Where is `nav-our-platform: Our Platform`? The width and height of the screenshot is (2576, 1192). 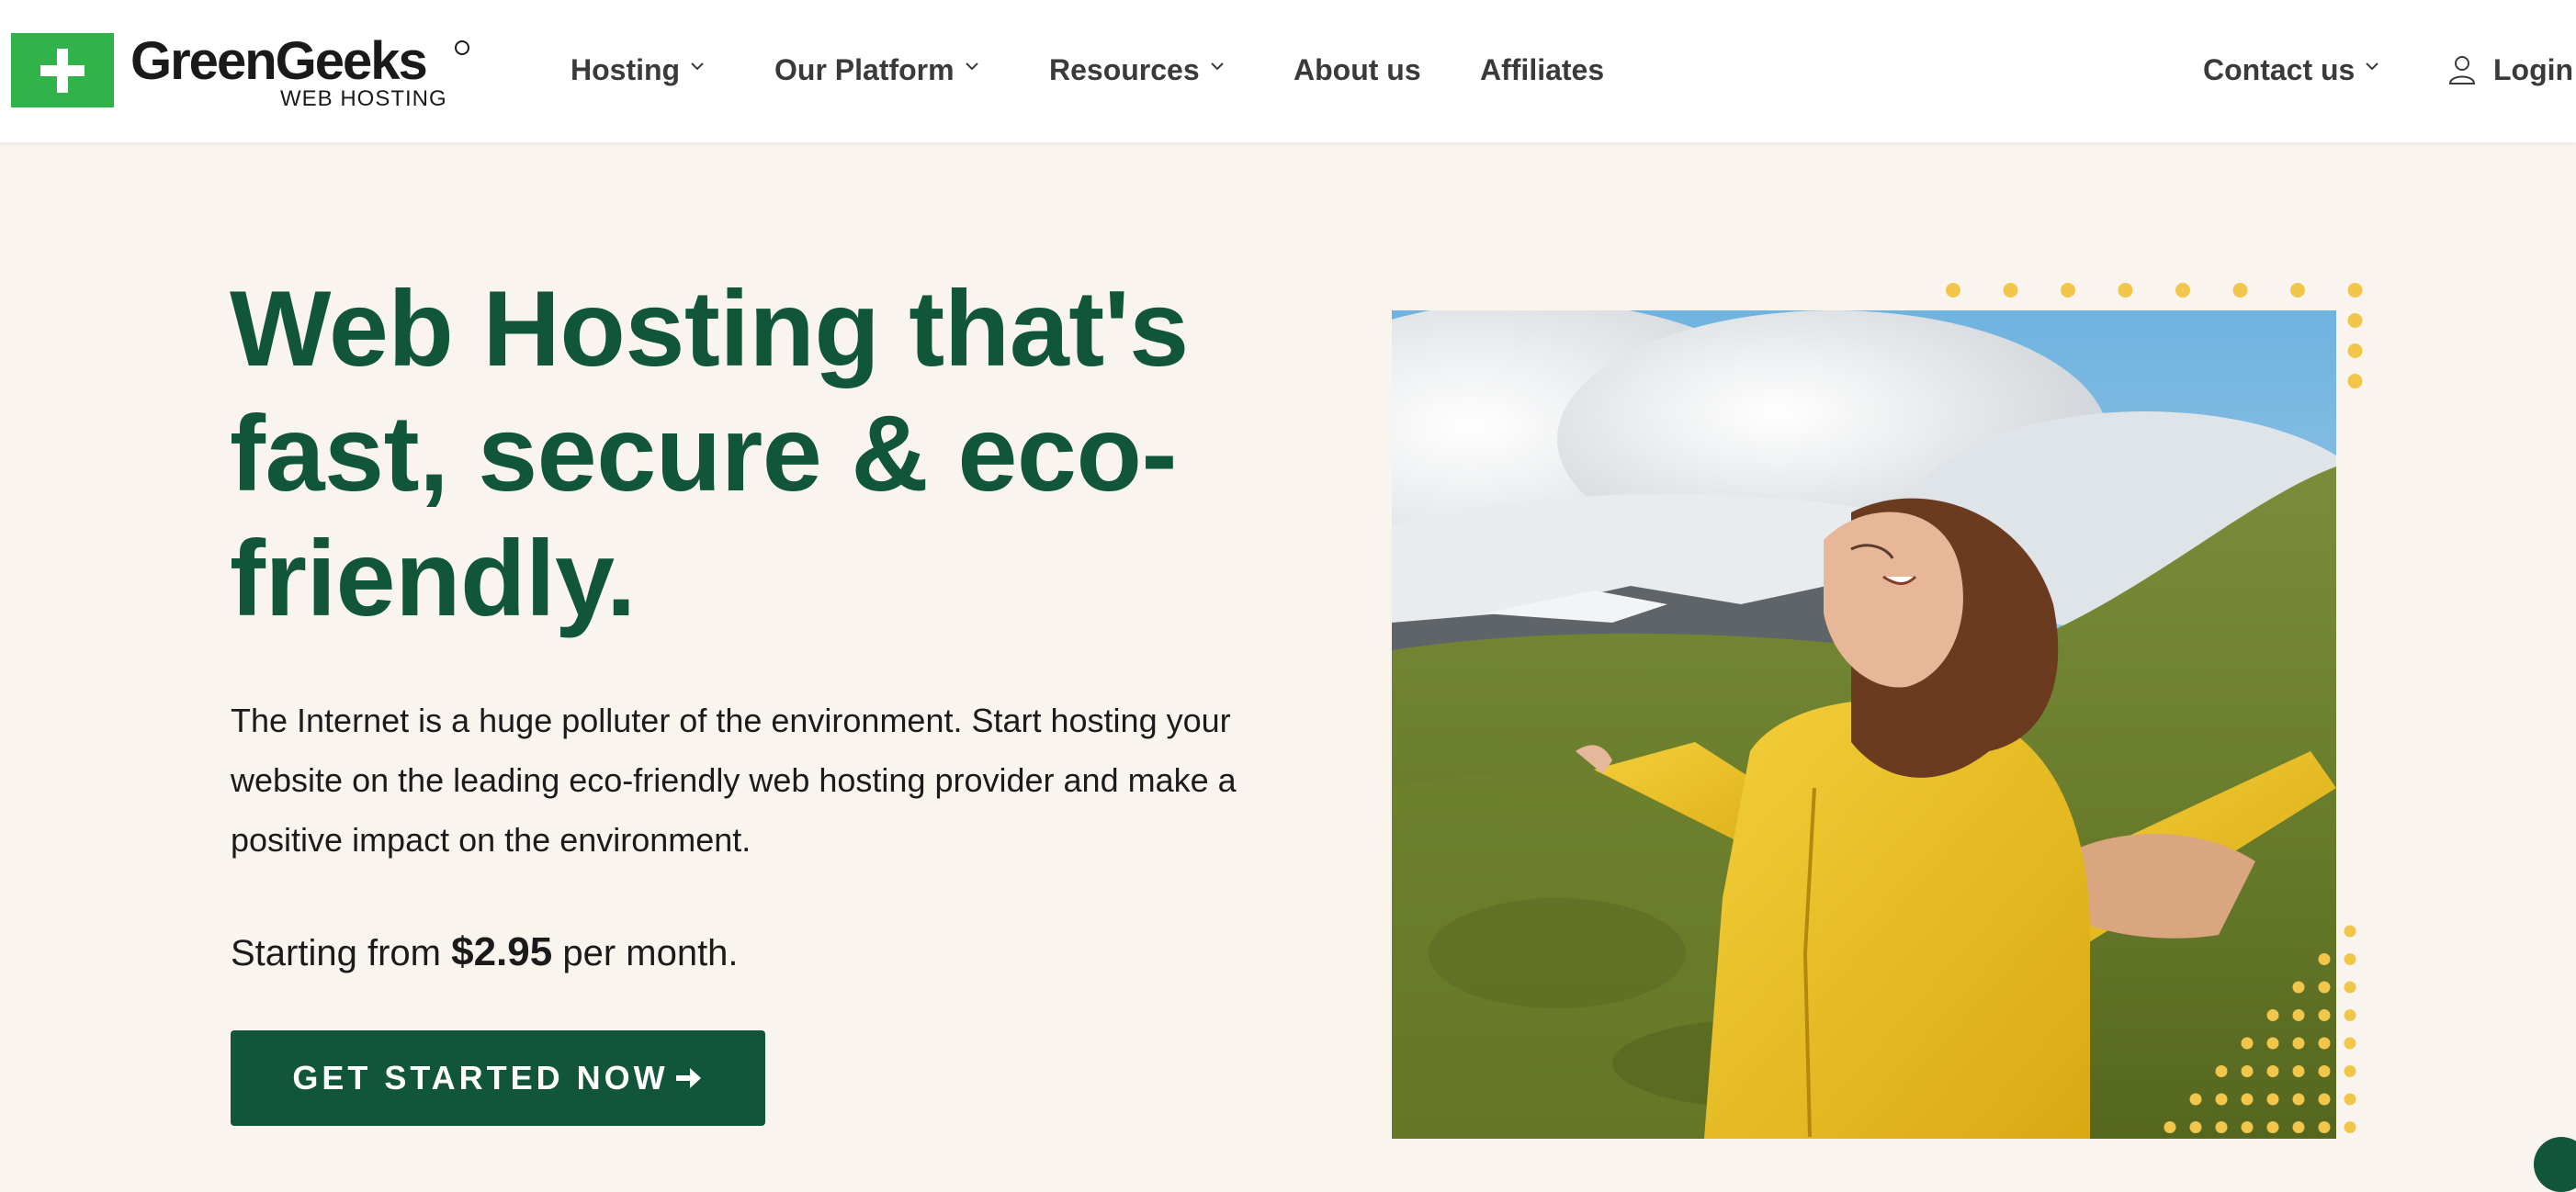 nav-our-platform: Our Platform is located at coordinates (877, 69).